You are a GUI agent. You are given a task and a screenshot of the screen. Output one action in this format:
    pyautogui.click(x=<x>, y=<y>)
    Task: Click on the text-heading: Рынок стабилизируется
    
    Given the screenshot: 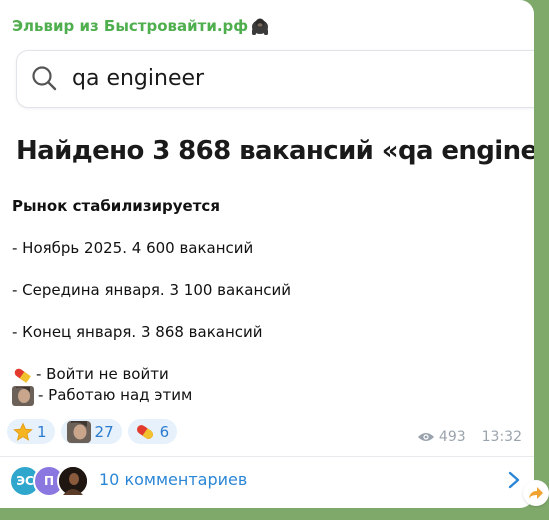 What is the action you would take?
    pyautogui.click(x=116, y=206)
    